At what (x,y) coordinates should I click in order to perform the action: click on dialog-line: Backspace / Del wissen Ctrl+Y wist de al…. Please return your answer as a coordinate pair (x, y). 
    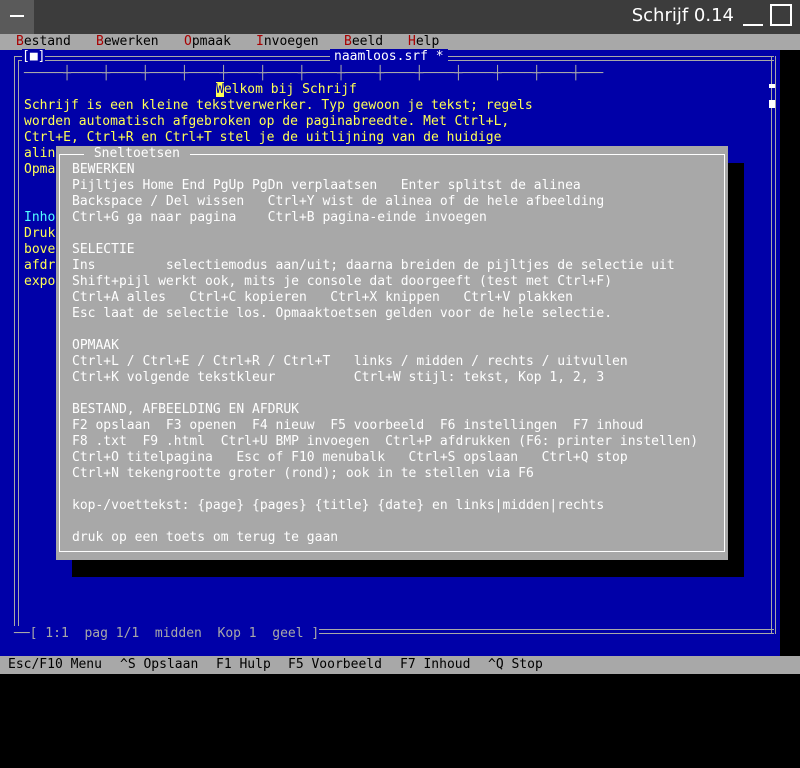
    Looking at the image, I should click on (338, 201).